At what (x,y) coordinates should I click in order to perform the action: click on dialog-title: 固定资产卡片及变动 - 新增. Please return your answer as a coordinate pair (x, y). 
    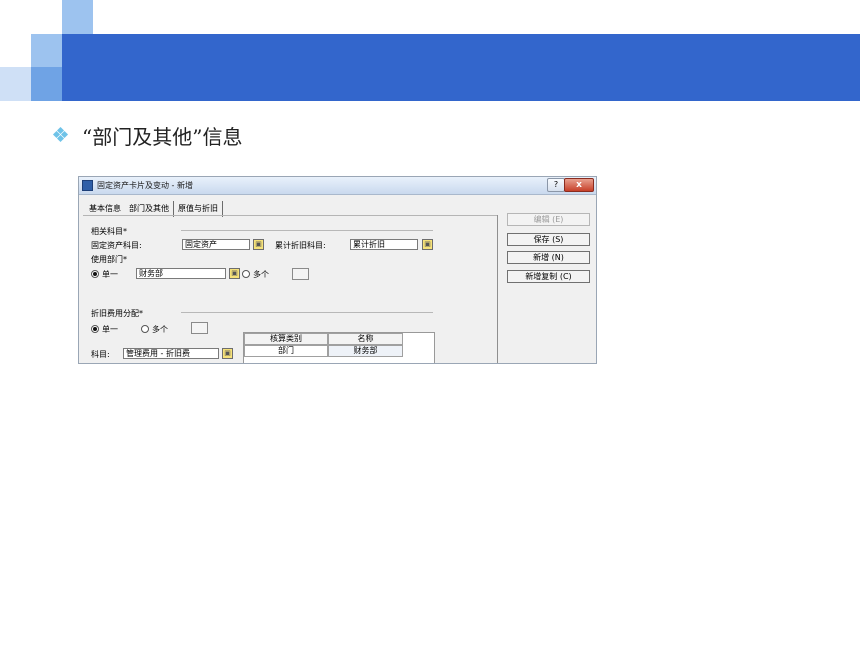
    Looking at the image, I should click on (145, 185).